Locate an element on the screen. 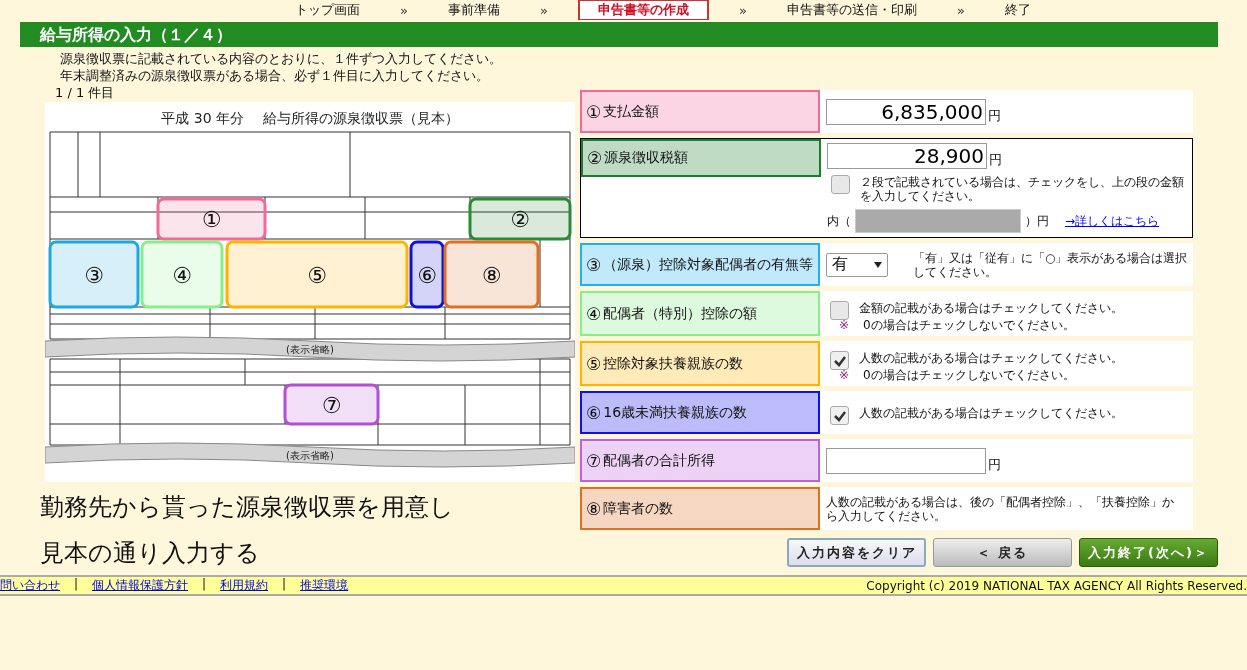 The image size is (1247, 670). field-label: ⑧ 障害者の数 is located at coordinates (700, 508).